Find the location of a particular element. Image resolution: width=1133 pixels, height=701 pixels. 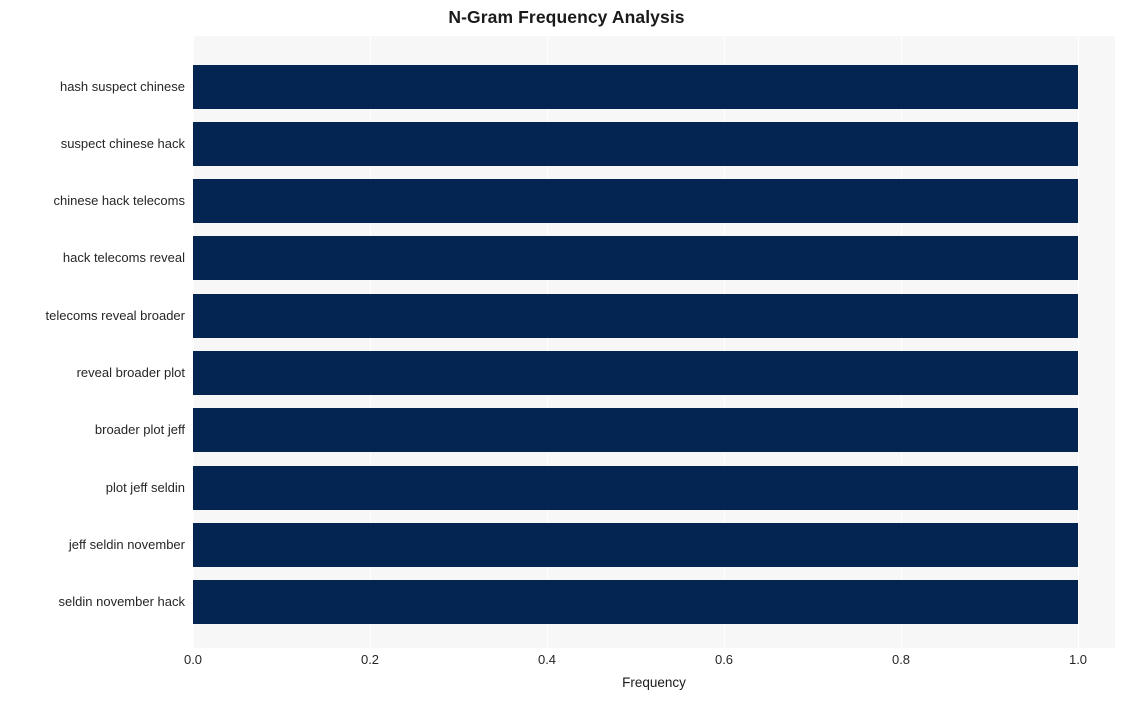

y-axis-tick-label: seldin november hack is located at coordinates (121, 602).